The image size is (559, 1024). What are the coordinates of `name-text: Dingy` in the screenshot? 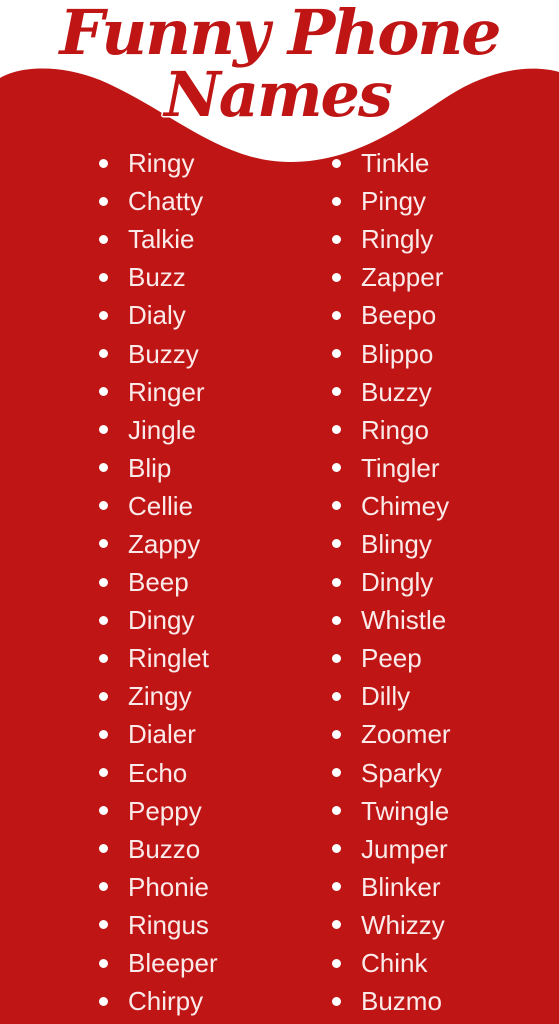 It's located at (161, 620).